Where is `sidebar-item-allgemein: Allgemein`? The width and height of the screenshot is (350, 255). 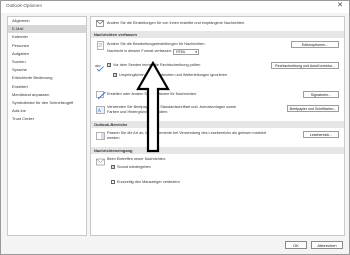
sidebar-item-allgemein: Allgemein is located at coordinates (47, 21).